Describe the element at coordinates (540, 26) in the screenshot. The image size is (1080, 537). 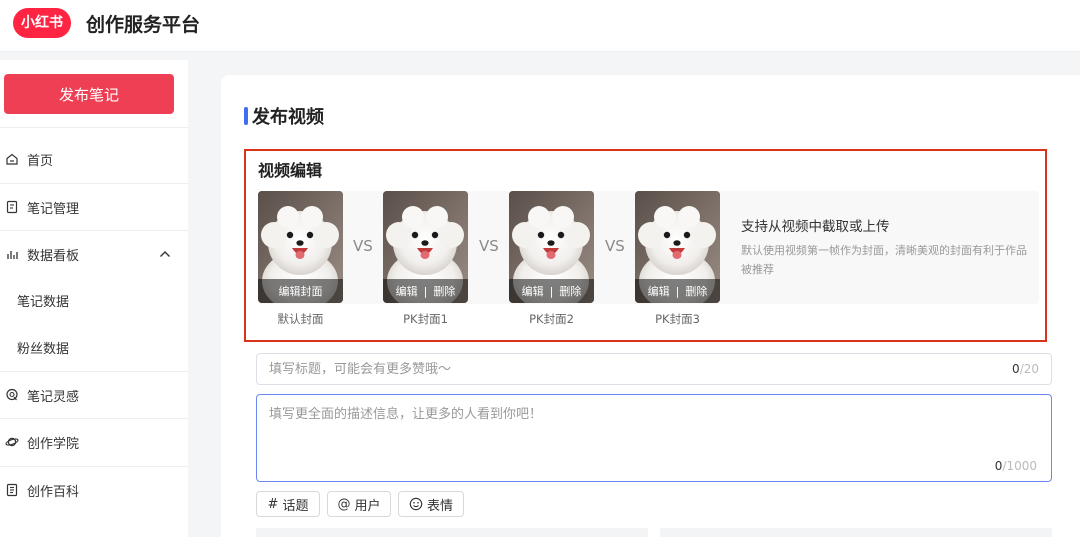
I see `top-bar: 小红书 创作服务平台` at that location.